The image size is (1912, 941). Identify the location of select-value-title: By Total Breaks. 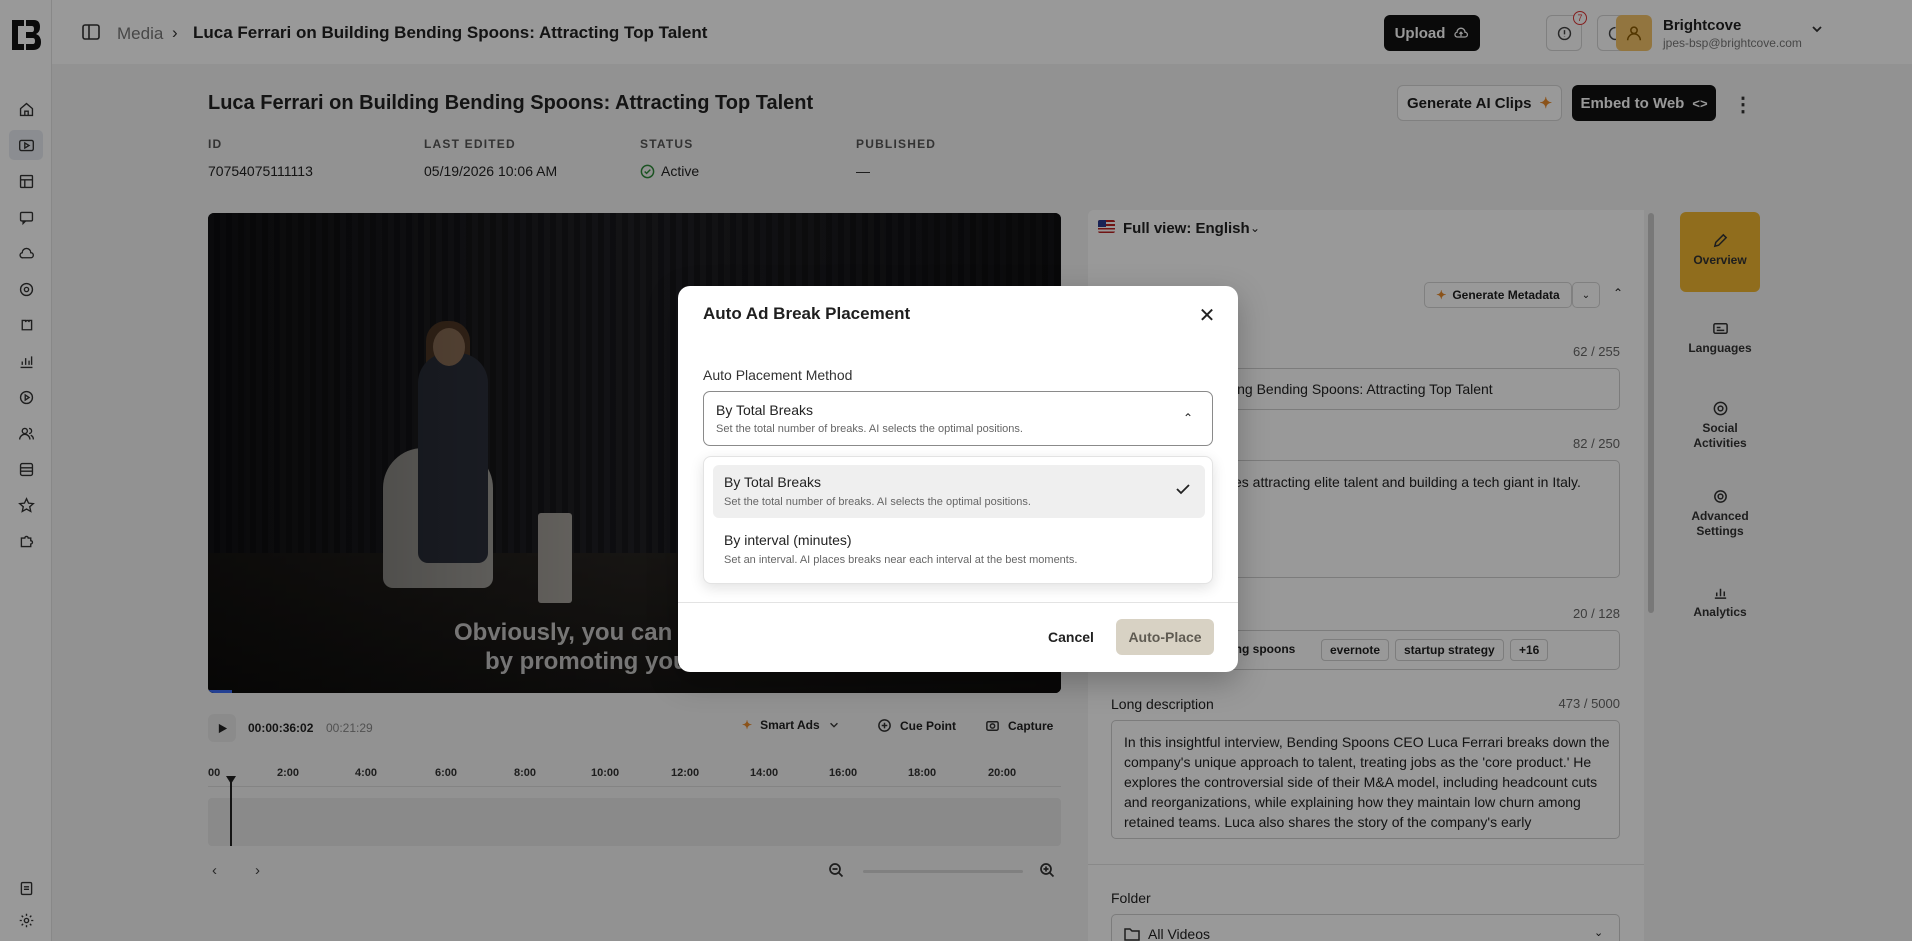
(765, 410).